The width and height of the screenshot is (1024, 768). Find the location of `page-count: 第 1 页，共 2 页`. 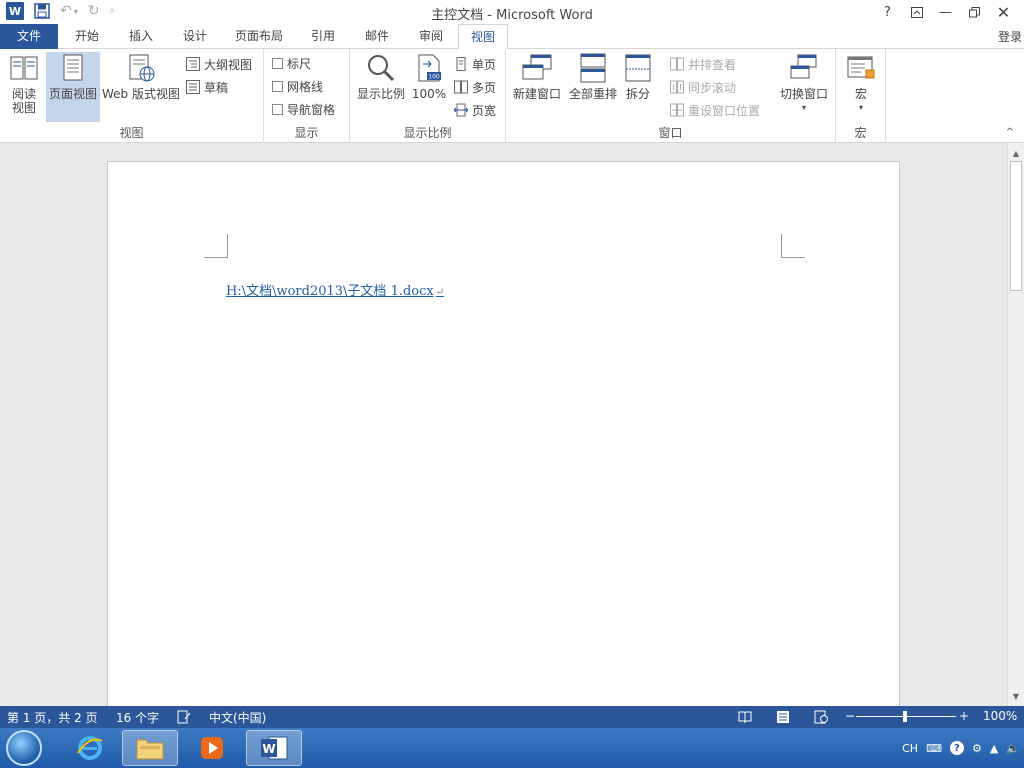

page-count: 第 1 页，共 2 页 is located at coordinates (52, 717).